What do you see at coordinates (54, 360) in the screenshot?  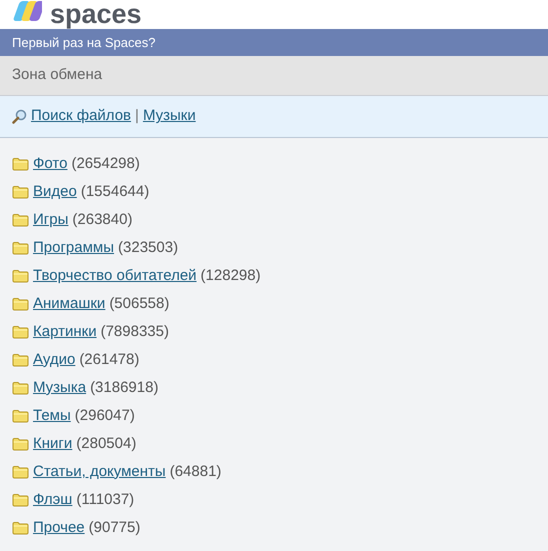 I see `category-link: Аудио` at bounding box center [54, 360].